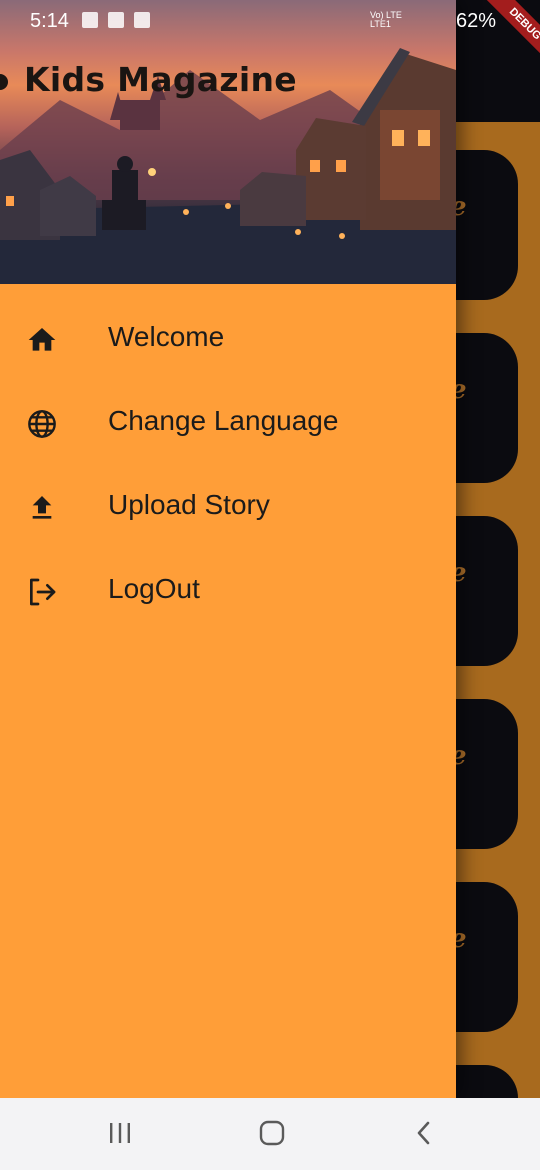  What do you see at coordinates (42, 592) in the screenshot?
I see `logout-icon` at bounding box center [42, 592].